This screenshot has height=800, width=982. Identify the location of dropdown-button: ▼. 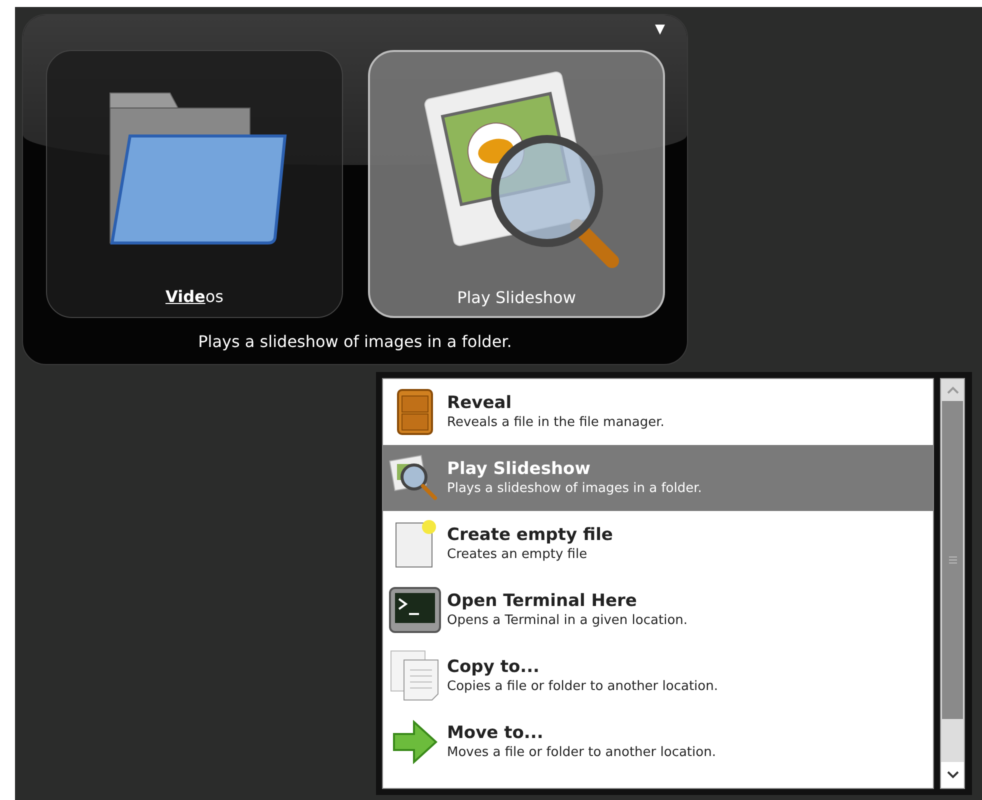
(660, 29).